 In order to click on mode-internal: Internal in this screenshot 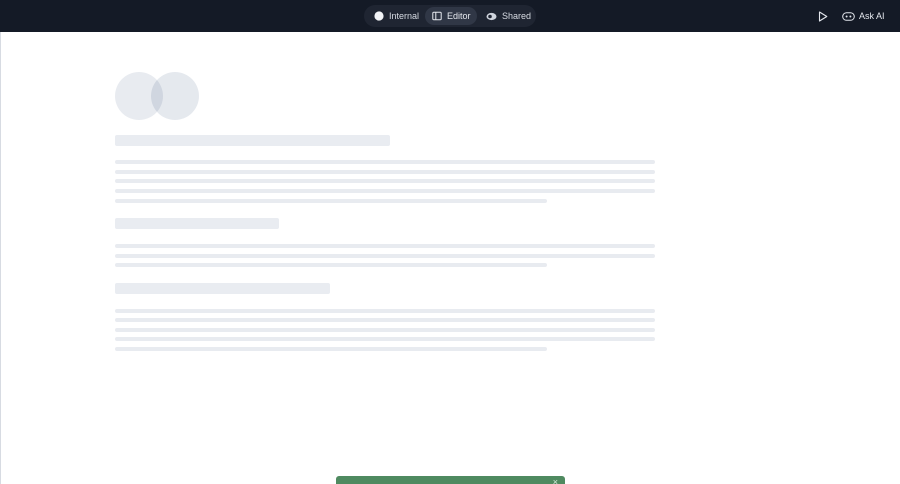, I will do `click(395, 16)`.